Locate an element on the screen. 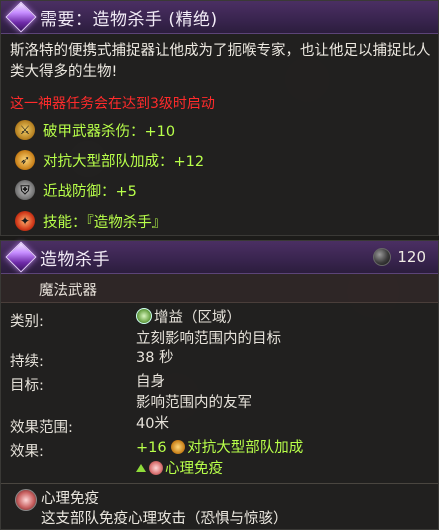 The width and height of the screenshot is (439, 530). shield-icon: ⛨ is located at coordinates (25, 190).